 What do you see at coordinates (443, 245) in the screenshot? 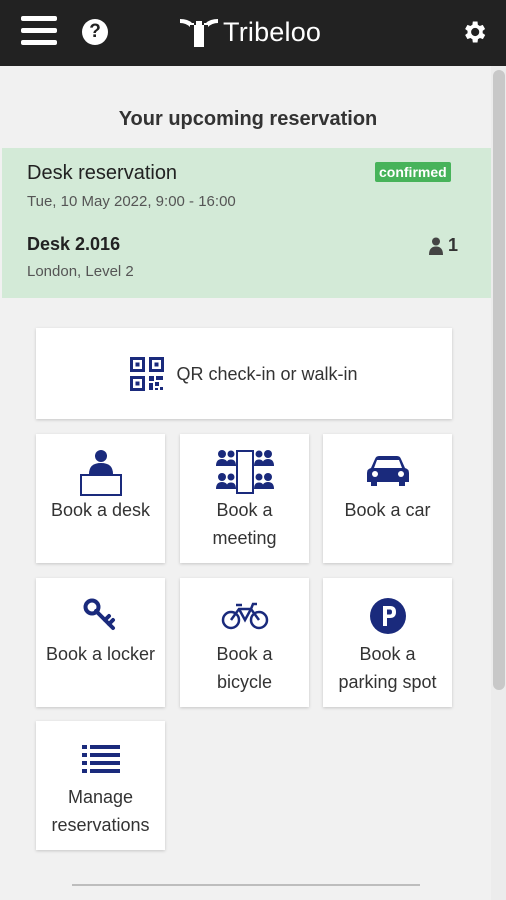
I see `attendee-count: 1` at bounding box center [443, 245].